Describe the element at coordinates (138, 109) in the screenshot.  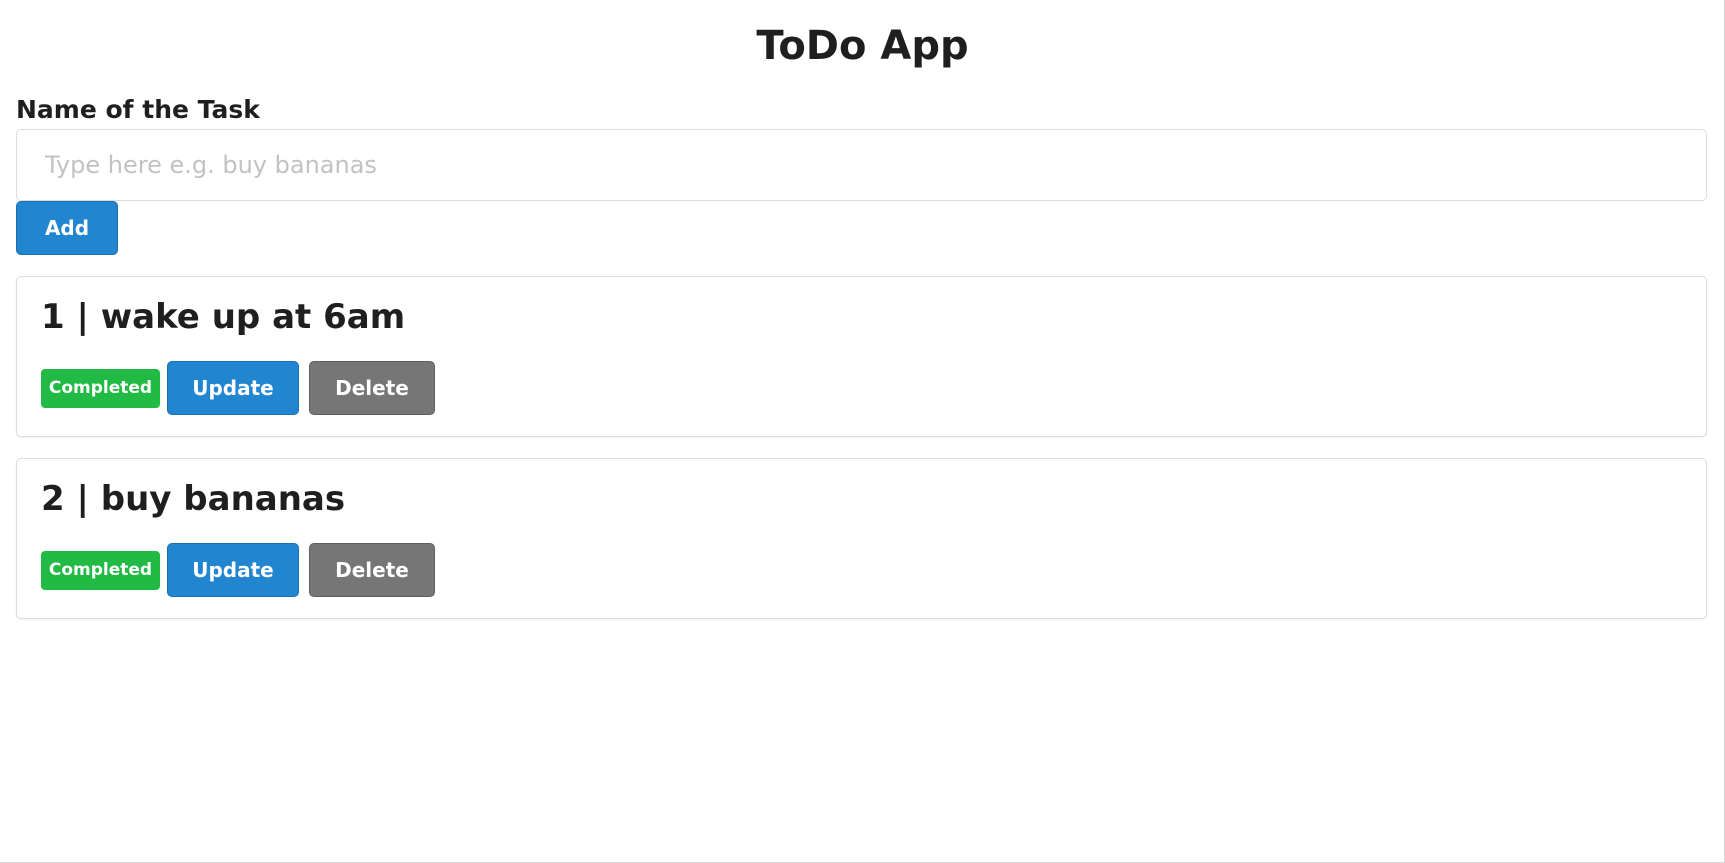
I see `task-name-label: Name of the Task` at that location.